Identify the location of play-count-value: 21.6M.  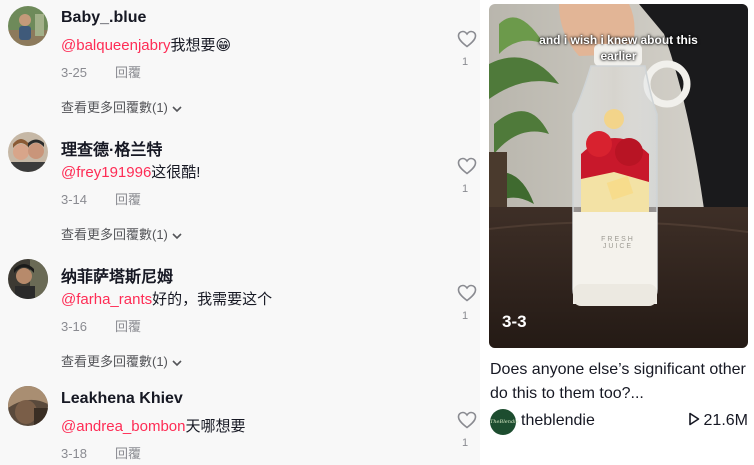
(725, 420).